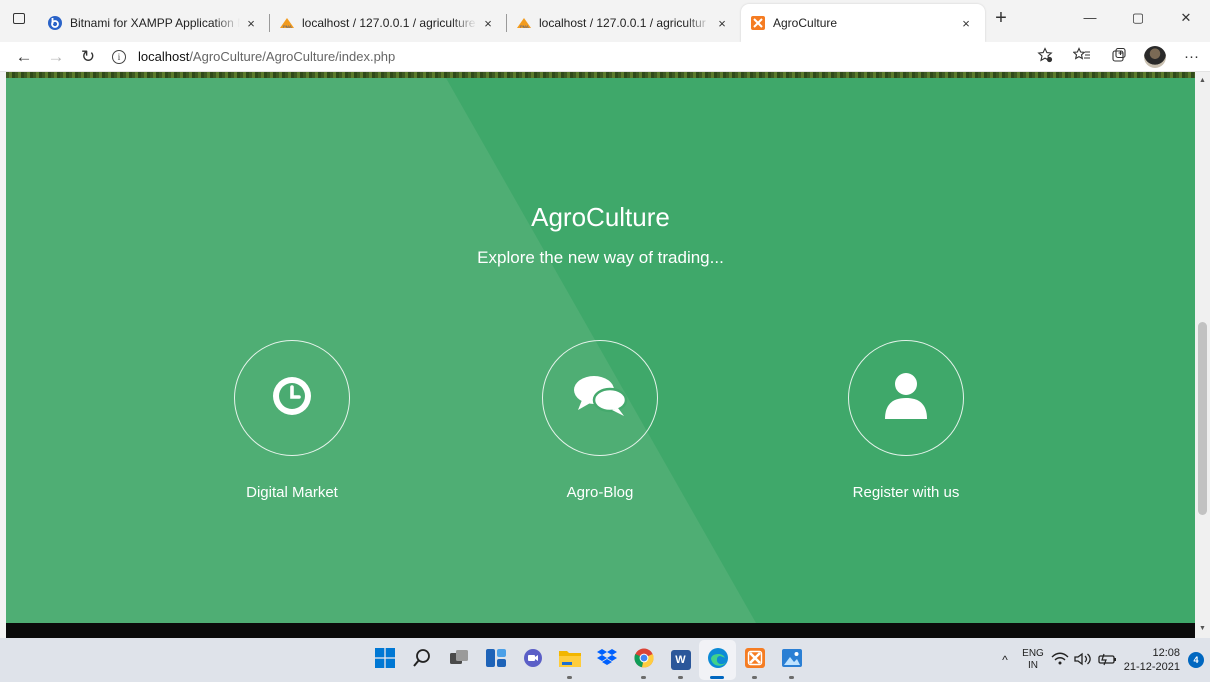 The image size is (1210, 682). I want to click on dropbox-icon, so click(606, 660).